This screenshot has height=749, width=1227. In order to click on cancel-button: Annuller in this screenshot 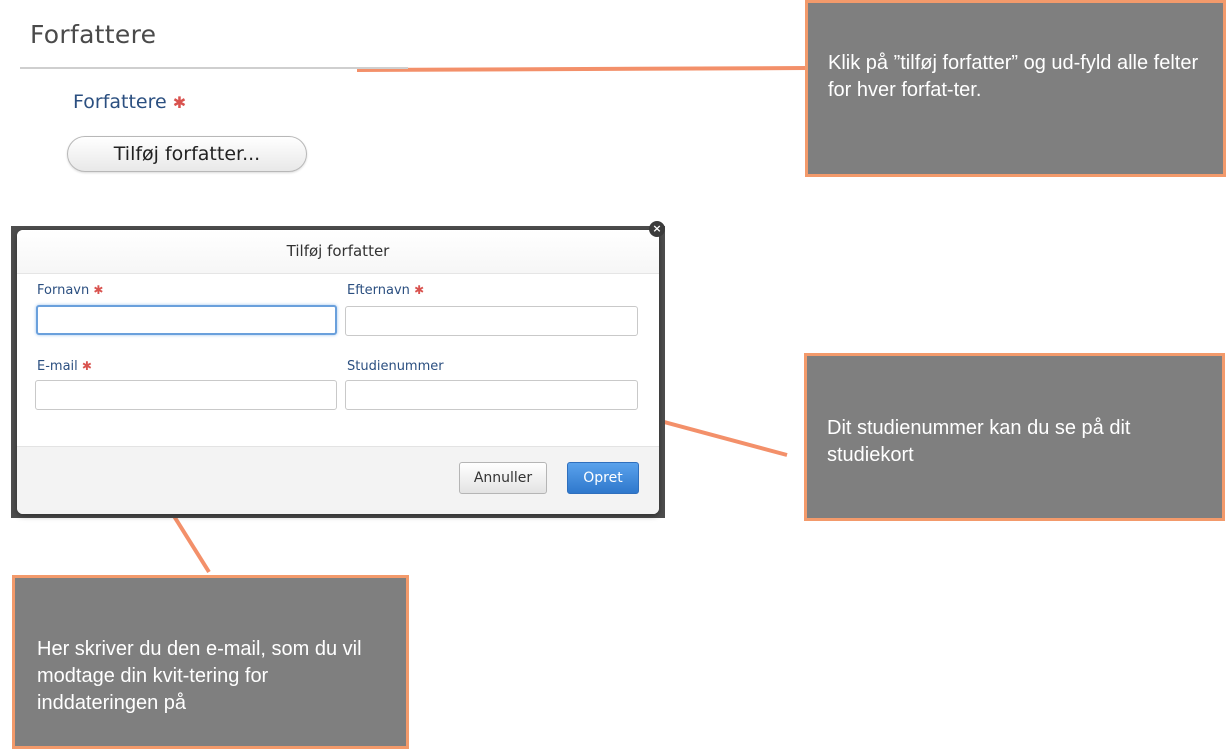, I will do `click(503, 478)`.